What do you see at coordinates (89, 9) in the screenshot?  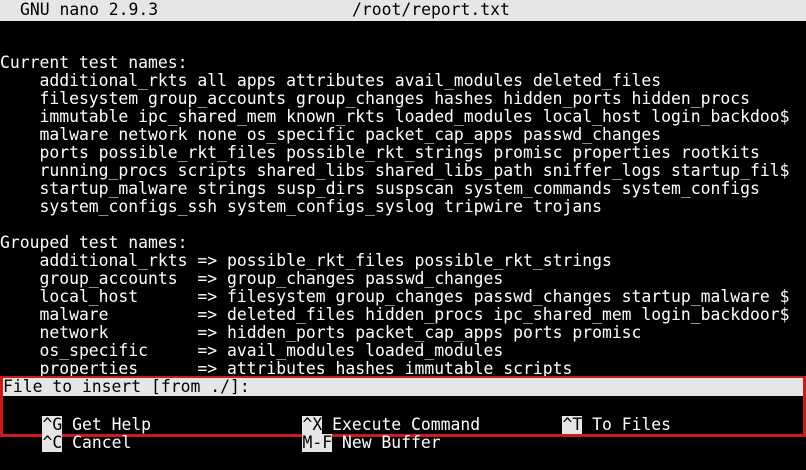 I see `app-version: GNU nano 2.9.3` at bounding box center [89, 9].